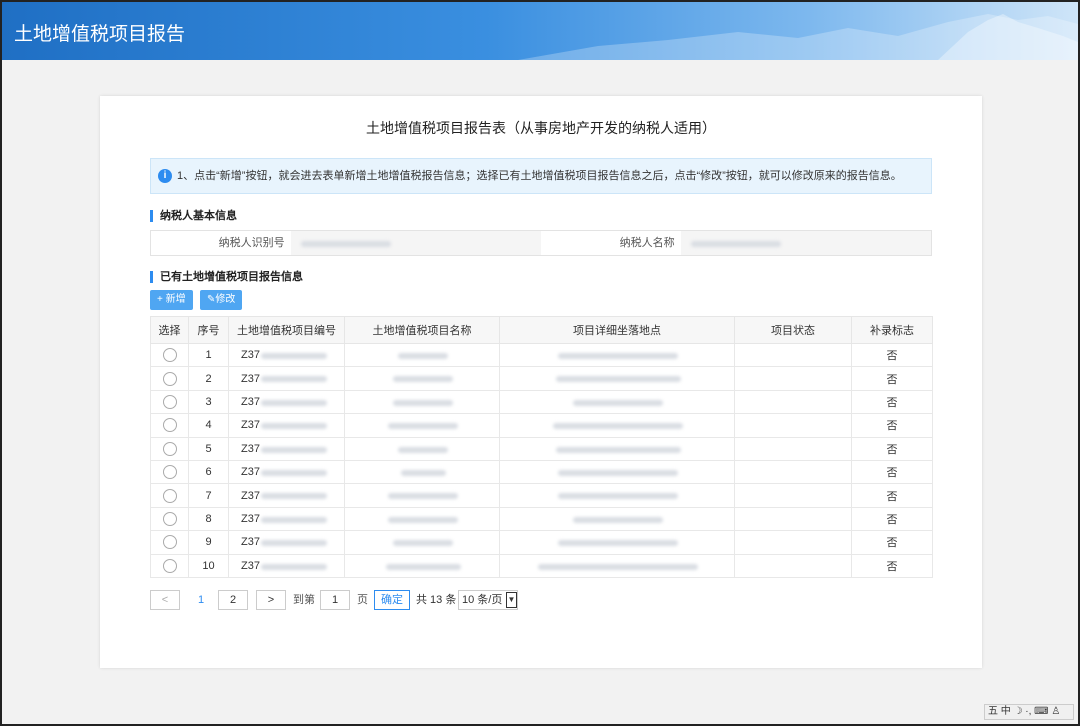 The width and height of the screenshot is (1080, 726). Describe the element at coordinates (541, 402) in the screenshot. I see `table-row: 3 Z37 否` at that location.